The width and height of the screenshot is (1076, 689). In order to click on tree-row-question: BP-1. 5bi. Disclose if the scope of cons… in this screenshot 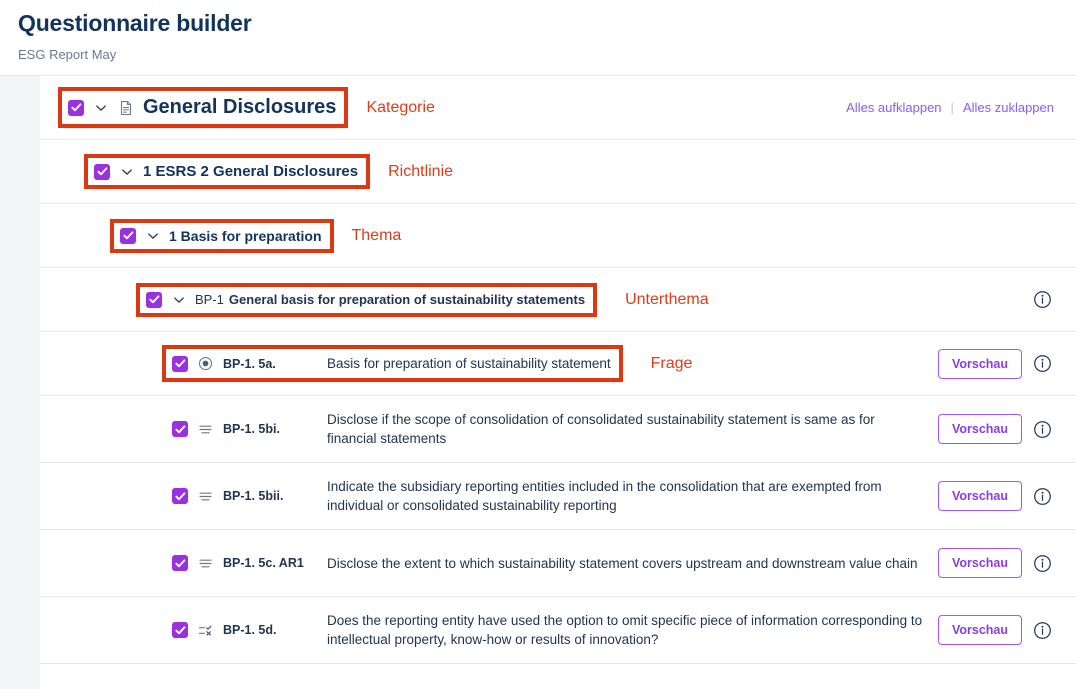, I will do `click(558, 429)`.